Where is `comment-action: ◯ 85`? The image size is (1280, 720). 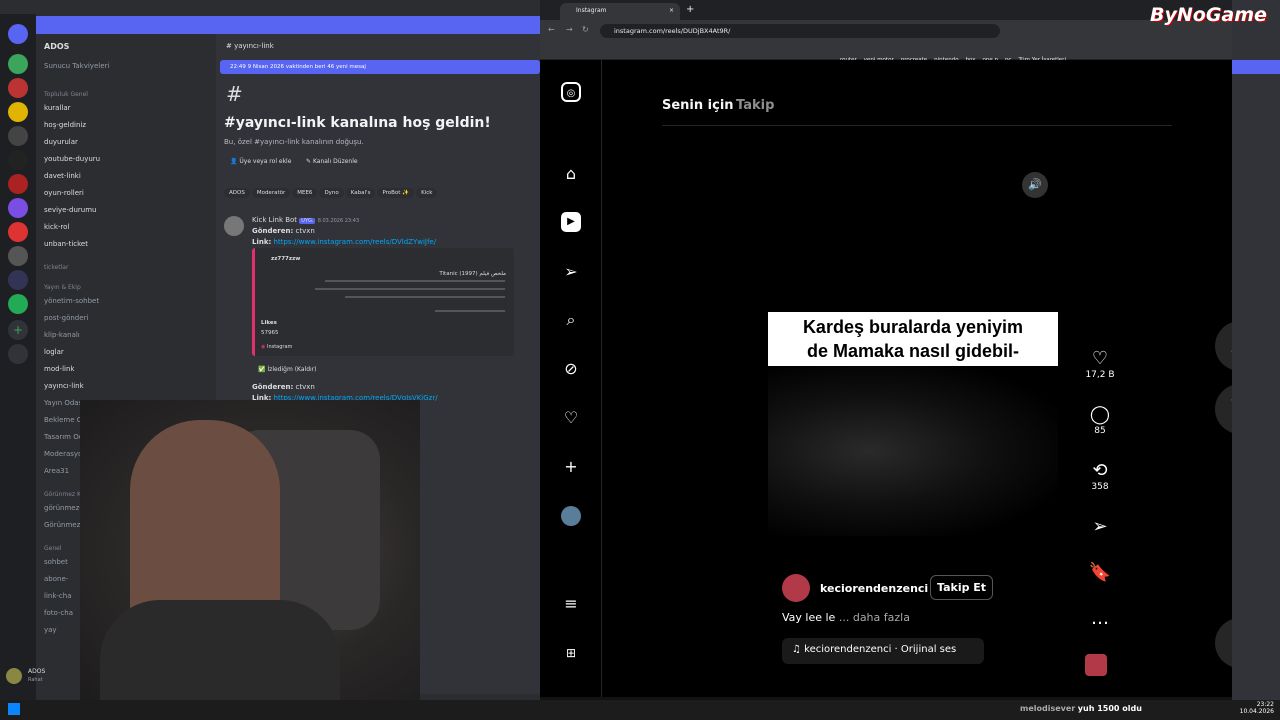
comment-action: ◯ 85 is located at coordinates (1100, 420).